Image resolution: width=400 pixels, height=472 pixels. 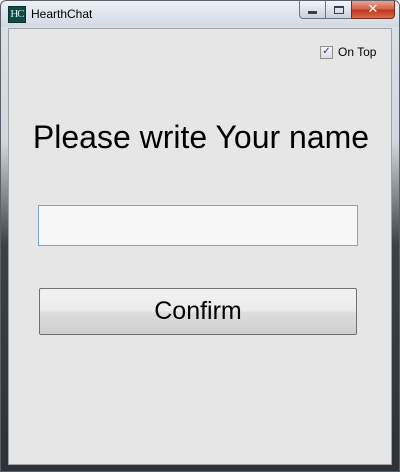 I want to click on on-top-label: On Top, so click(x=357, y=52).